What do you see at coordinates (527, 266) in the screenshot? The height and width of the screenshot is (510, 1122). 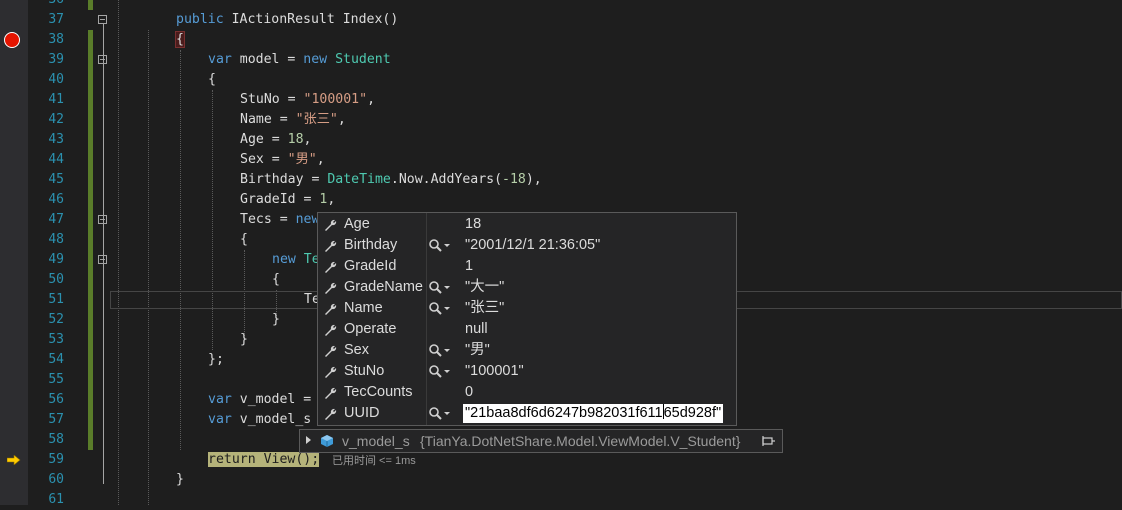 I see `datatip-row-gradeid: GradeId 1` at bounding box center [527, 266].